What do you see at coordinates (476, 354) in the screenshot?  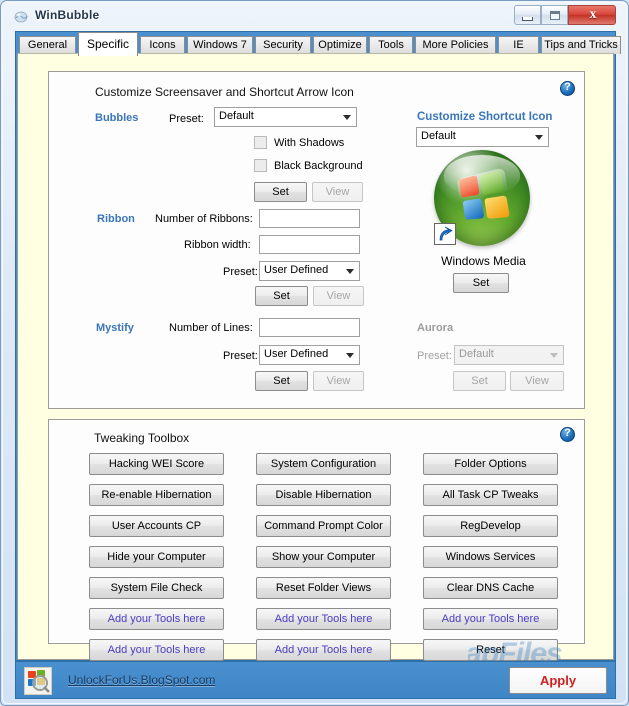 I see `aurora-preset-value: Default` at bounding box center [476, 354].